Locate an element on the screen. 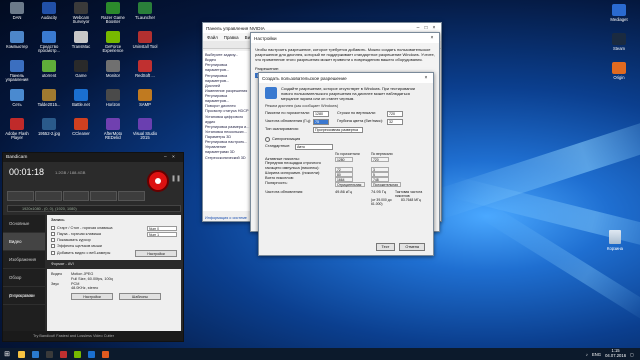 This screenshot has width=640, height=360. desktop-icon: Visual Studio 2015 is located at coordinates (145, 129).